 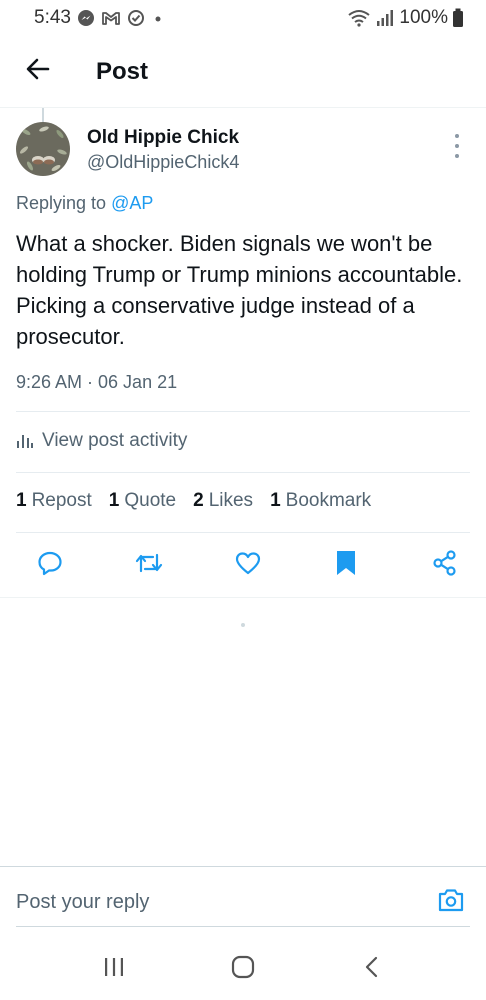 What do you see at coordinates (86, 18) in the screenshot?
I see `messenger-icon` at bounding box center [86, 18].